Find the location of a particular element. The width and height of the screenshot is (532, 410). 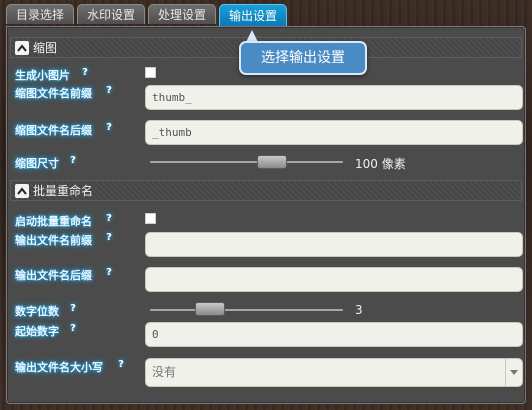

tab-processing: 处理设置 is located at coordinates (182, 14).